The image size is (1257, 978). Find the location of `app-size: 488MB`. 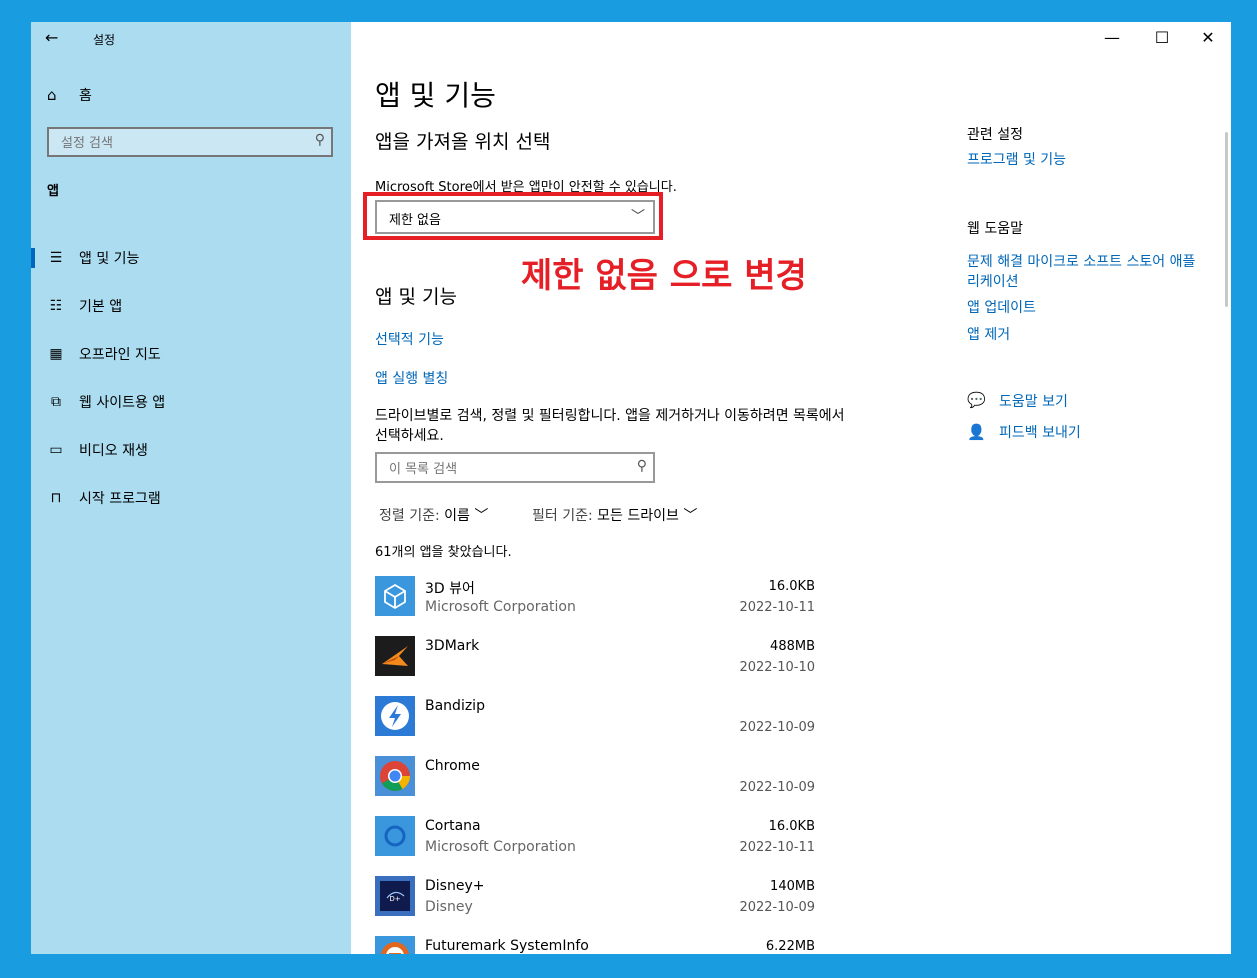

app-size: 488MB is located at coordinates (792, 646).